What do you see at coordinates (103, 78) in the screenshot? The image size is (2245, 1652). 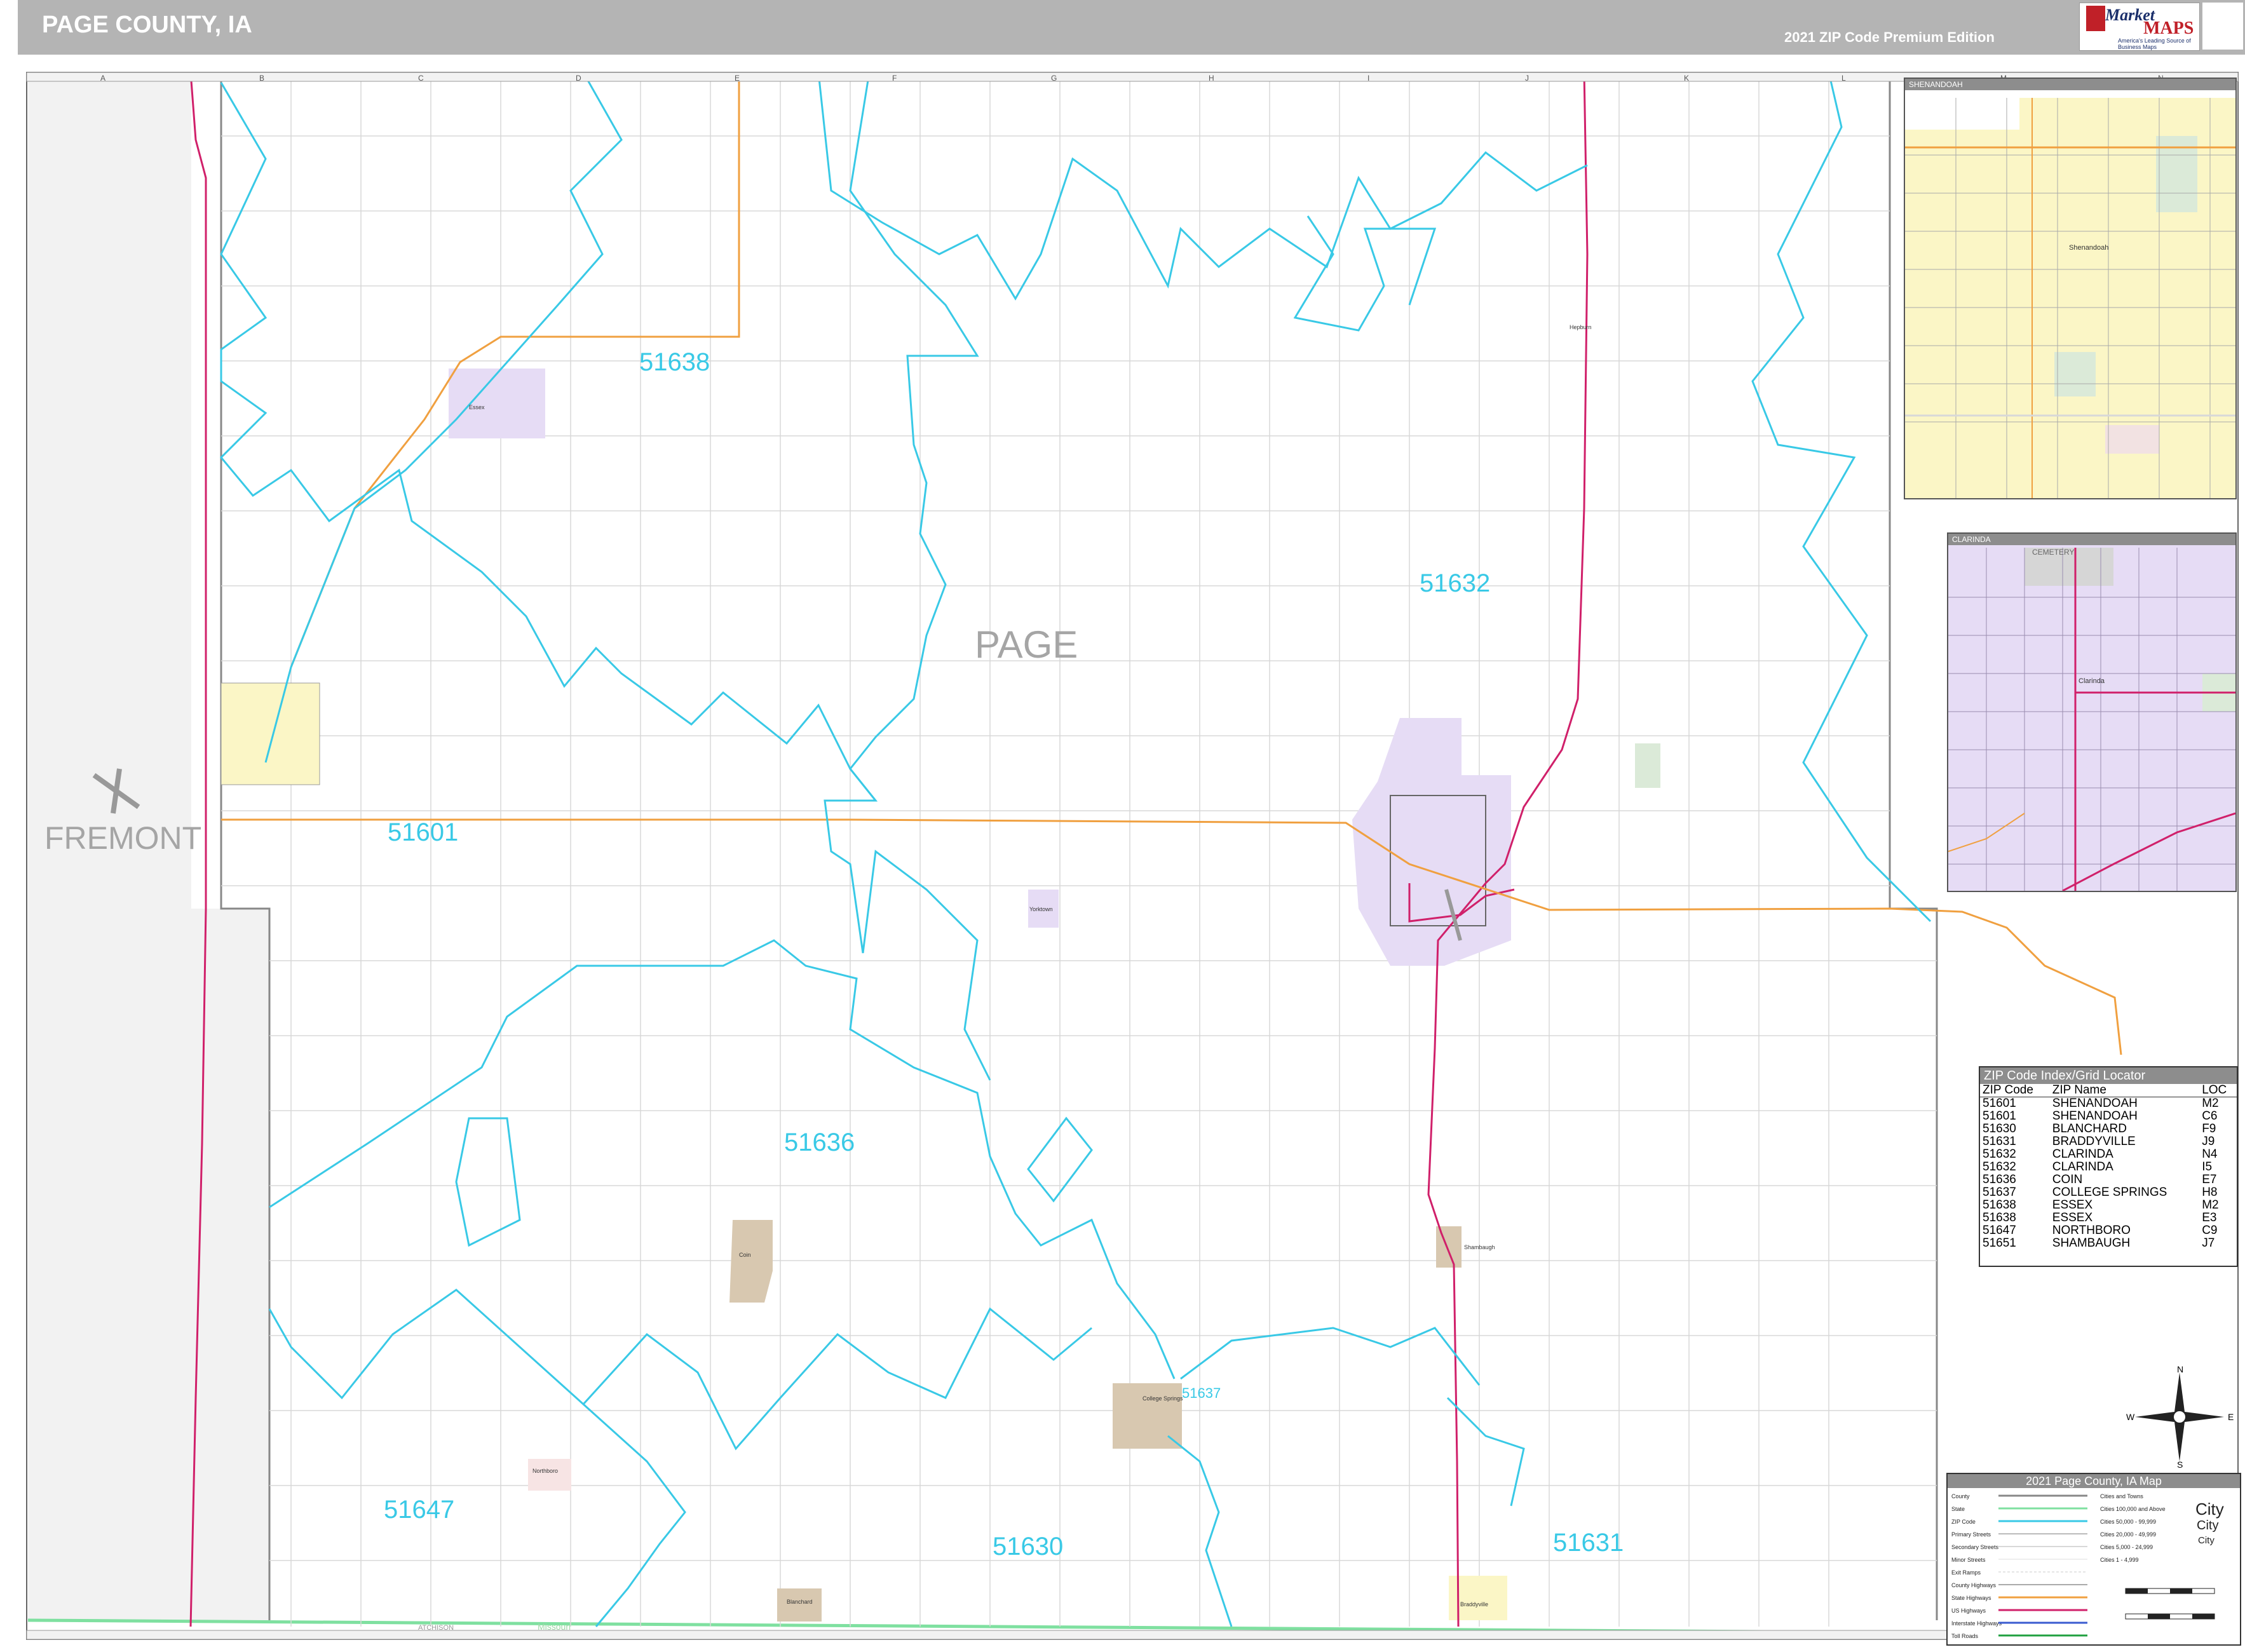 I see `grid-col-a: A` at bounding box center [103, 78].